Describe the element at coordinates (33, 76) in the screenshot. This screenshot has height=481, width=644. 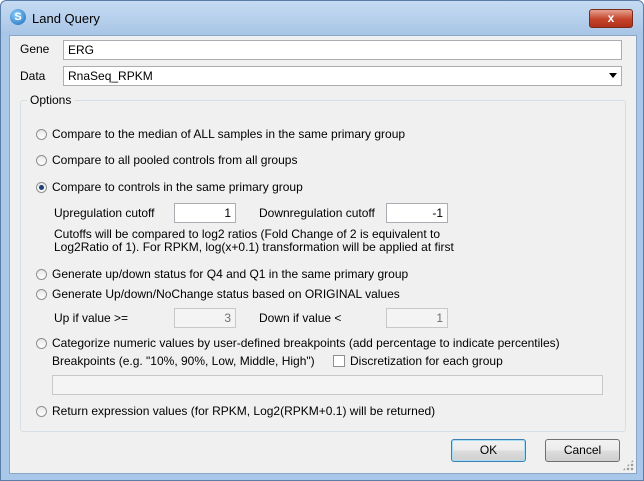
I see `data-label: Data` at that location.